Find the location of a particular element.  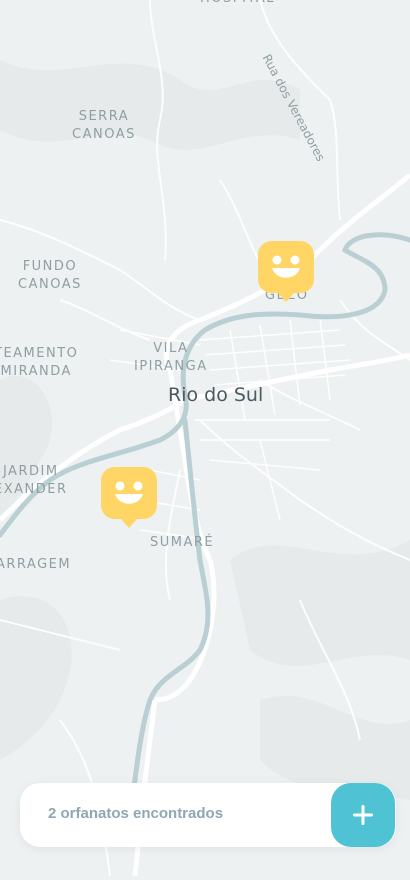

place-label: ARRAGEM is located at coordinates (36, 564).